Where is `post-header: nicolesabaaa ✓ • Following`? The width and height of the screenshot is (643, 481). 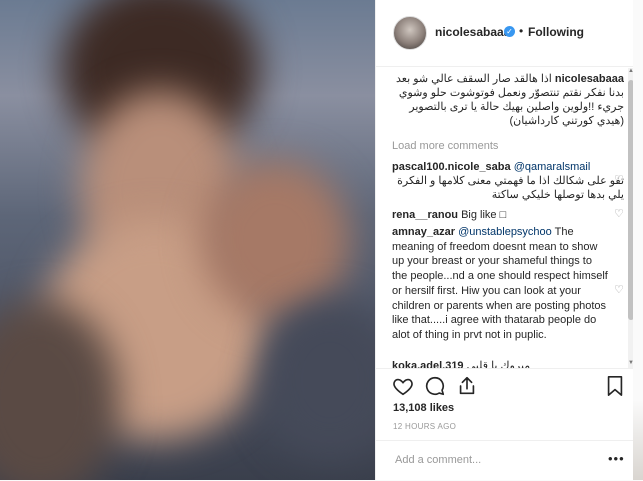 post-header: nicolesabaaa ✓ • Following is located at coordinates (505, 33).